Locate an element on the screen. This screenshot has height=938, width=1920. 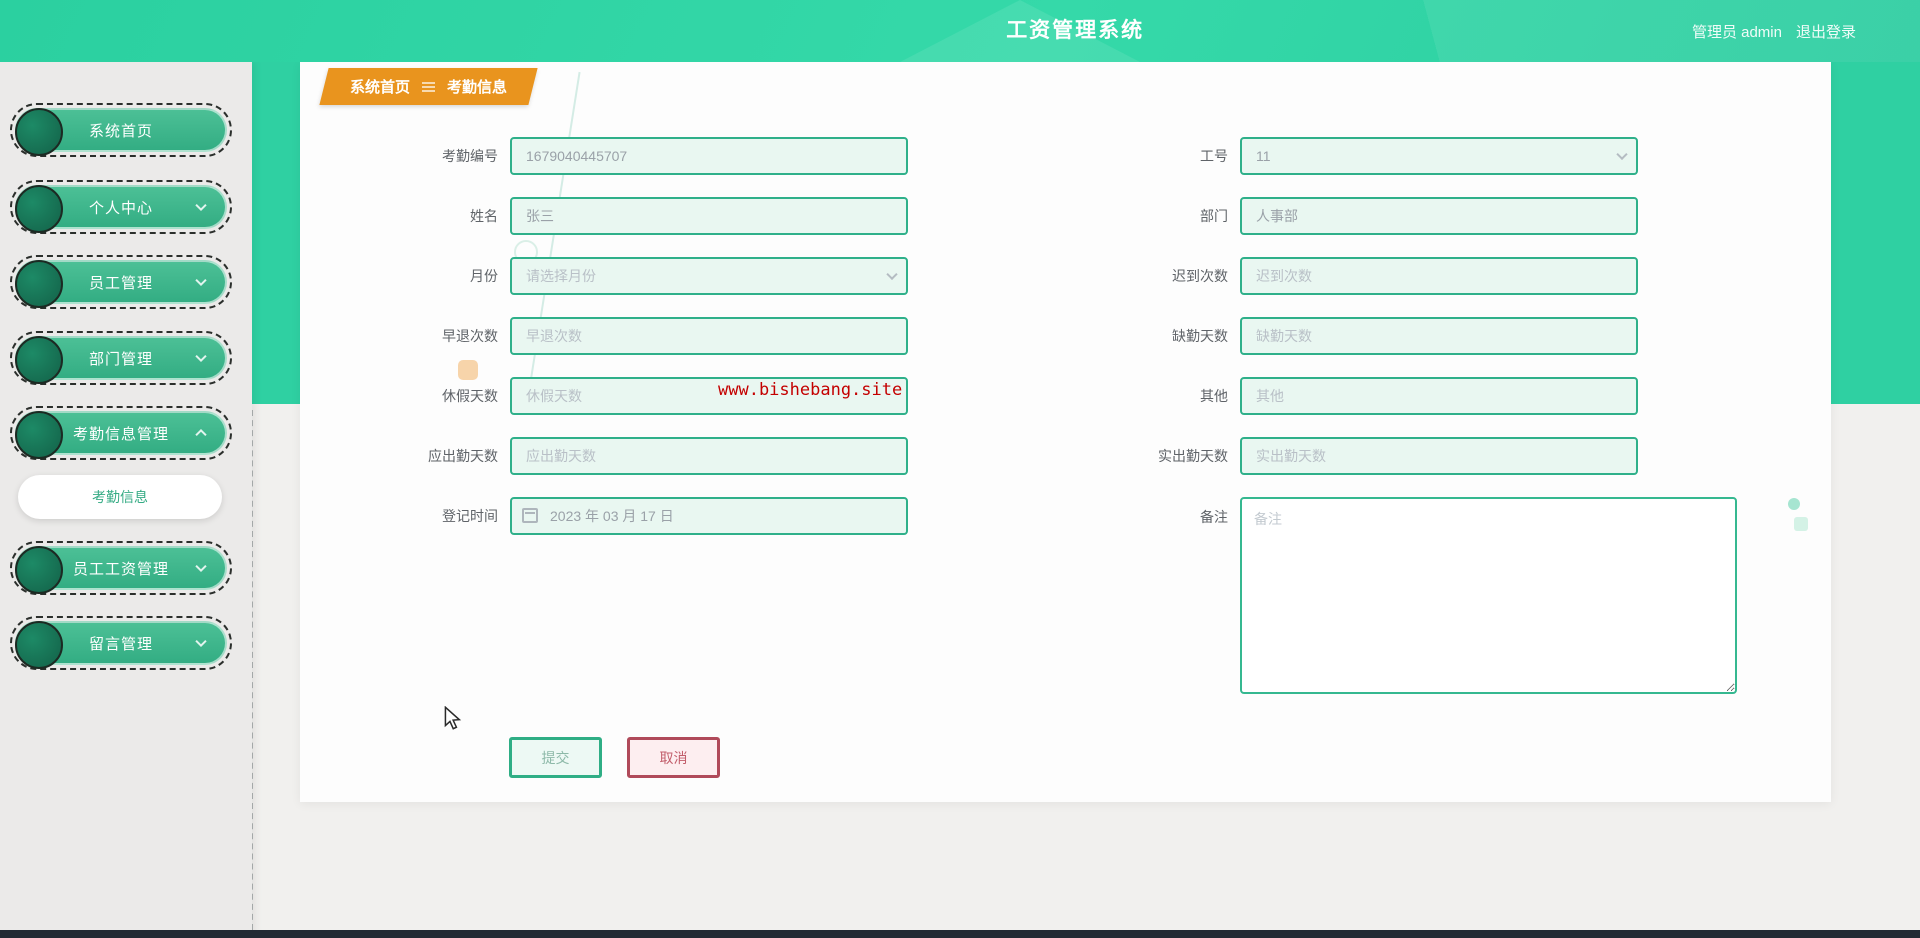
sidebar-item-label: 考勤信息管理 is located at coordinates (120, 434).